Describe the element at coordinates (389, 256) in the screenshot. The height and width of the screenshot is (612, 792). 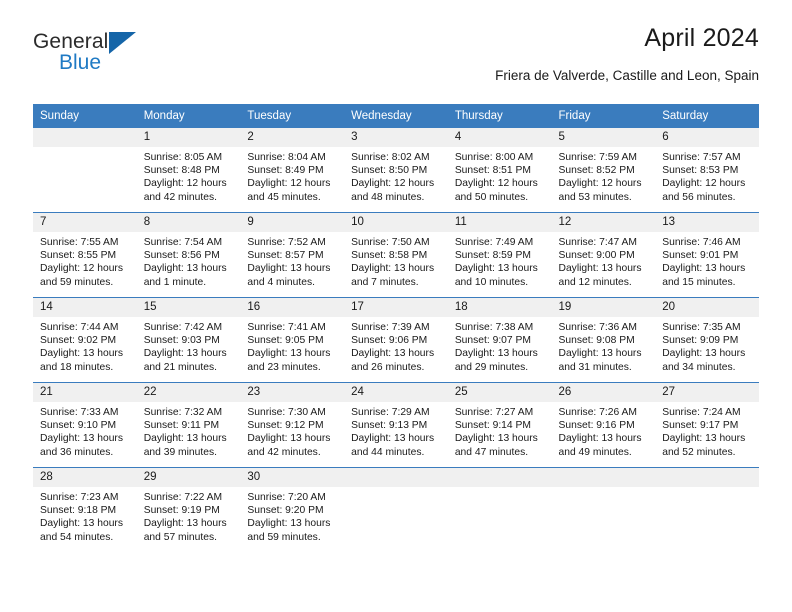
I see `day-sunset-text: Sunset: 8:58 PM` at that location.